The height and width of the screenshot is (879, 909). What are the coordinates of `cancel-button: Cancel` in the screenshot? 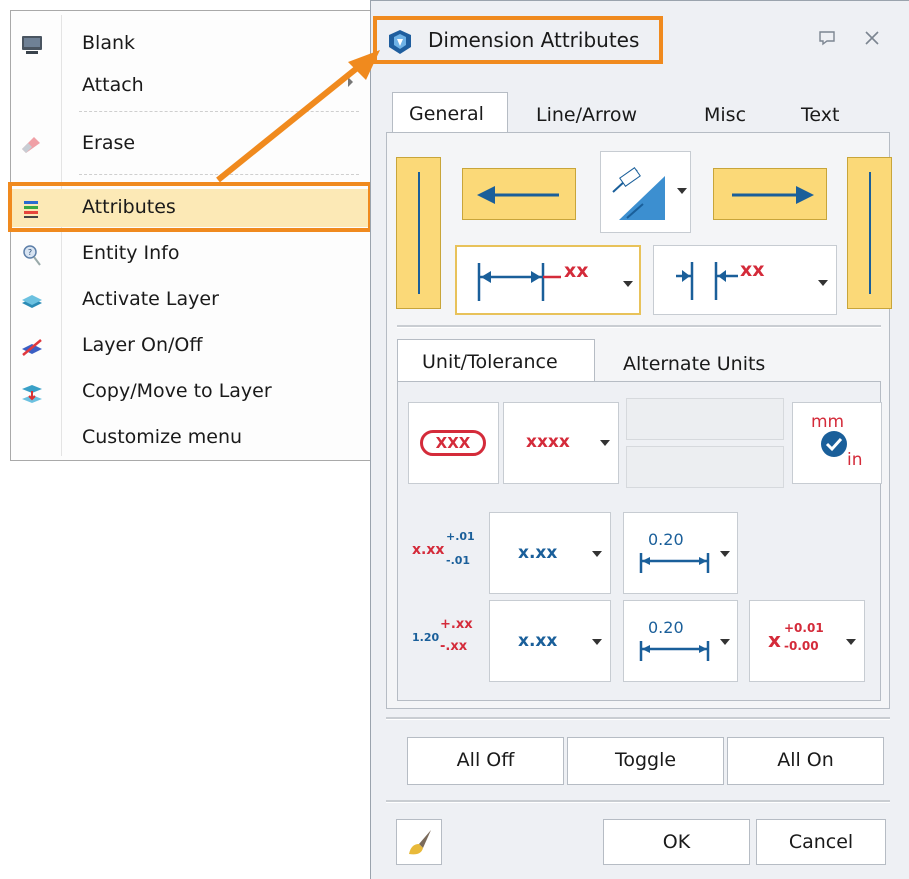 It's located at (821, 842).